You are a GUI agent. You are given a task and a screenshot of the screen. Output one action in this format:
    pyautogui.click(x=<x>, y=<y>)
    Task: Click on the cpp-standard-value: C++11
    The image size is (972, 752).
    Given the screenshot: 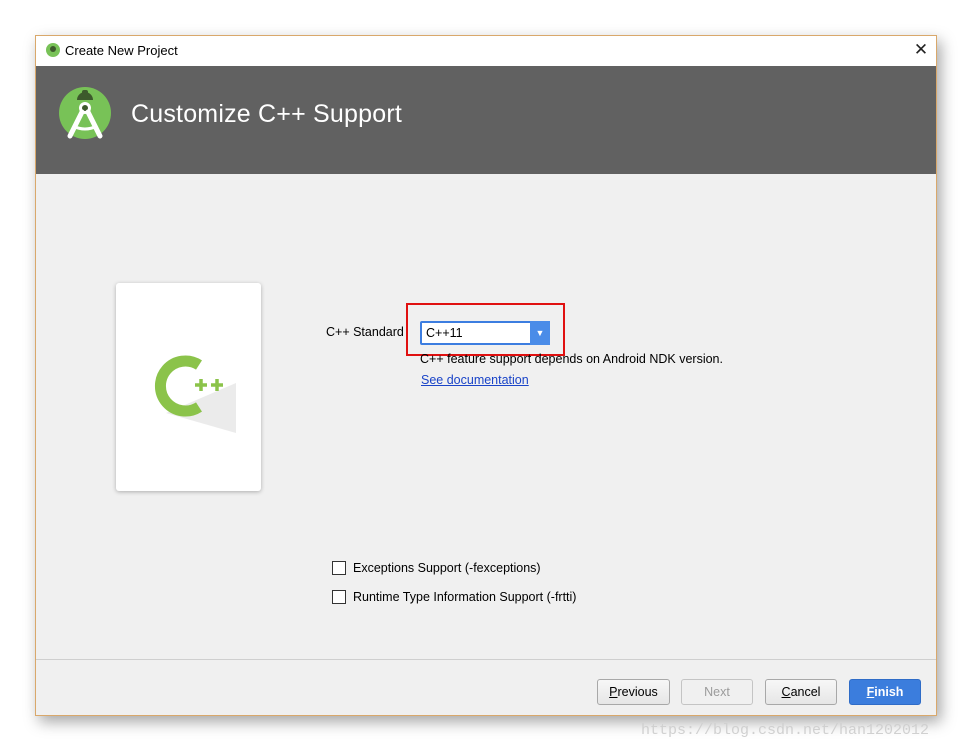 What is the action you would take?
    pyautogui.click(x=444, y=333)
    